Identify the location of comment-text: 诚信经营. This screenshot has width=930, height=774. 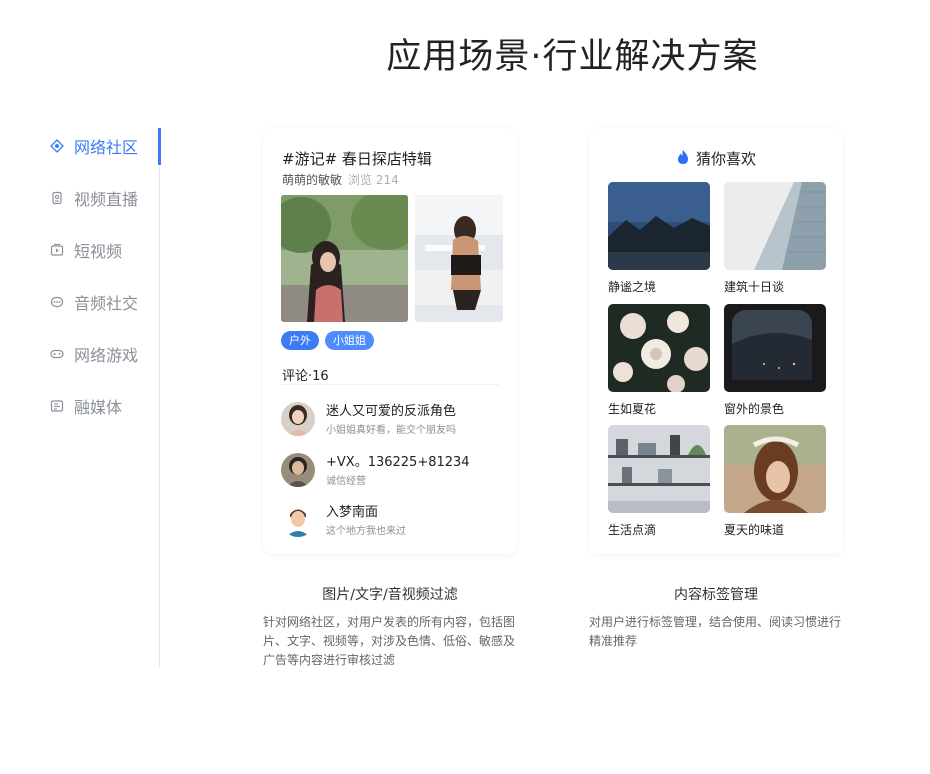
(346, 481).